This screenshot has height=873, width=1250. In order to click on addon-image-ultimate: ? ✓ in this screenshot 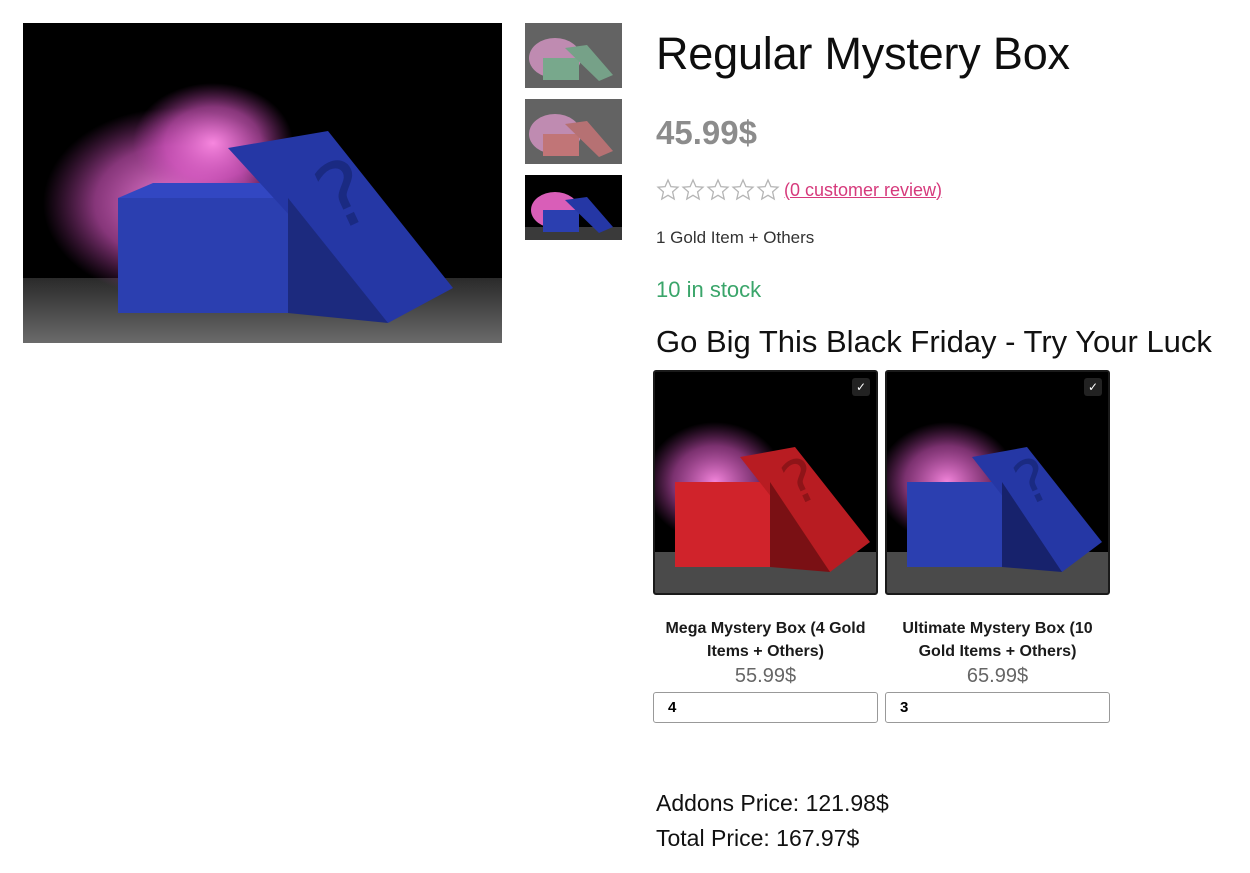, I will do `click(997, 482)`.